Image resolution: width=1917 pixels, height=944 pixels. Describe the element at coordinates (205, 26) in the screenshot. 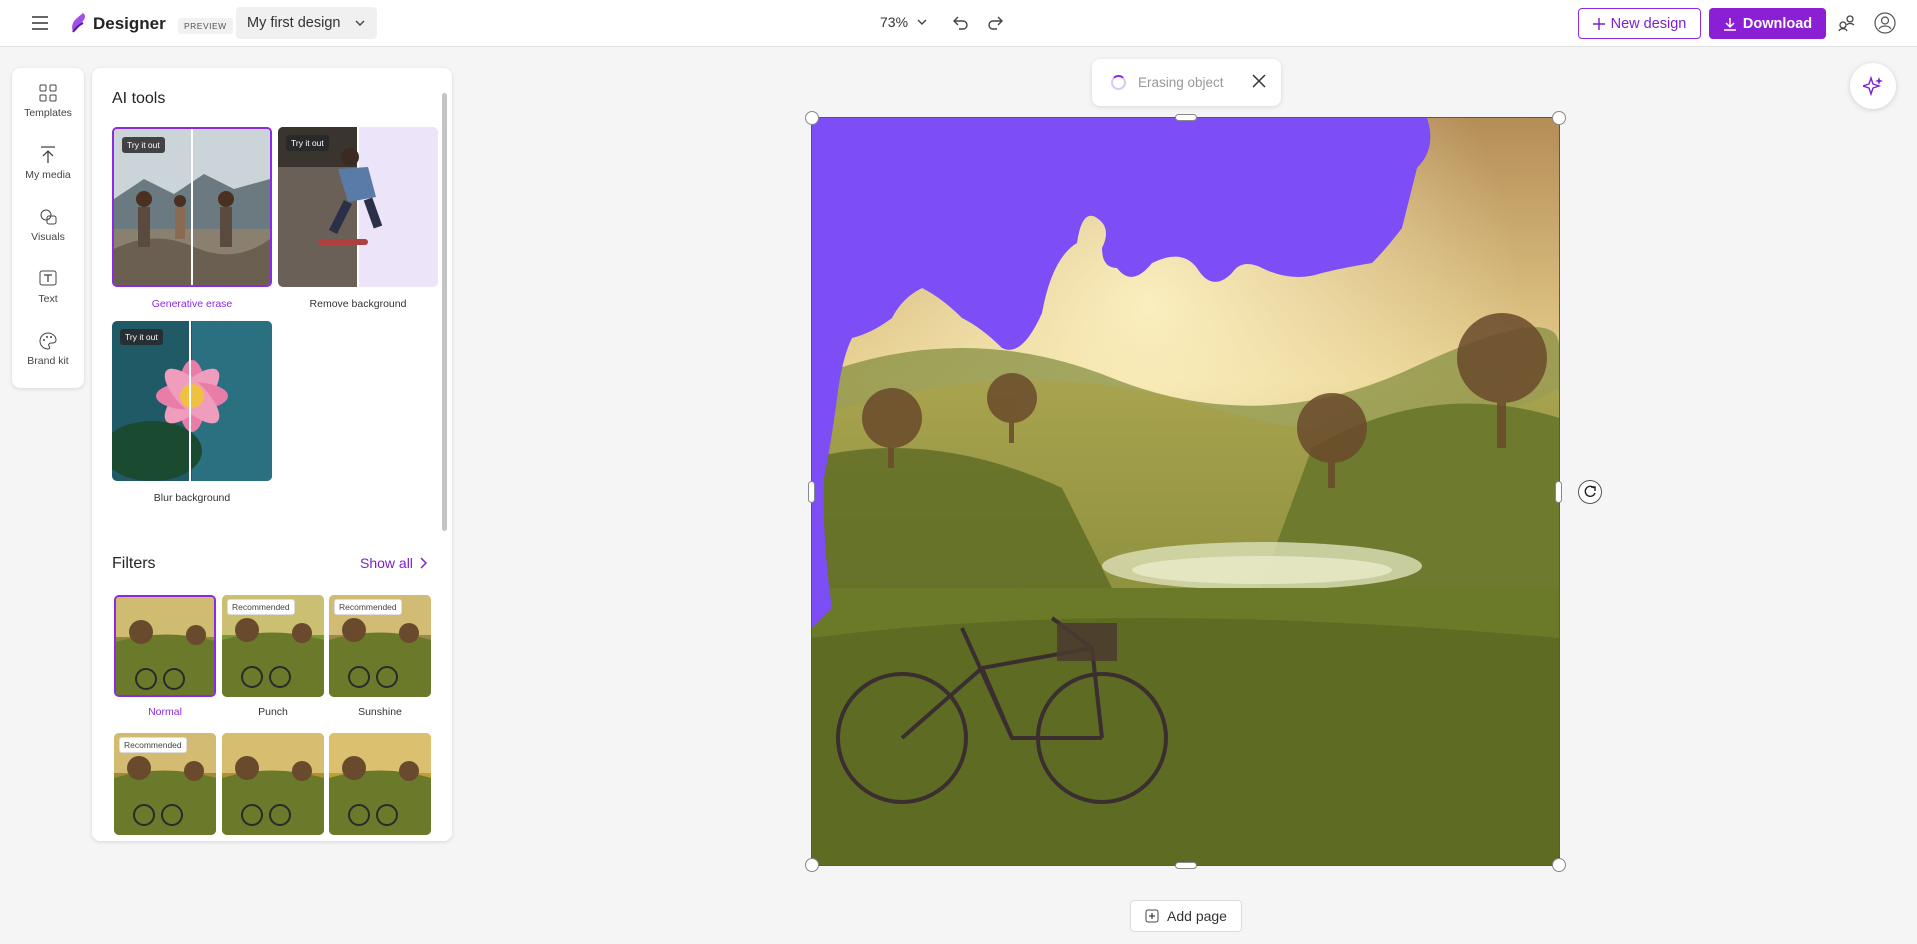

I see `preview-badge: PREVIEW` at that location.